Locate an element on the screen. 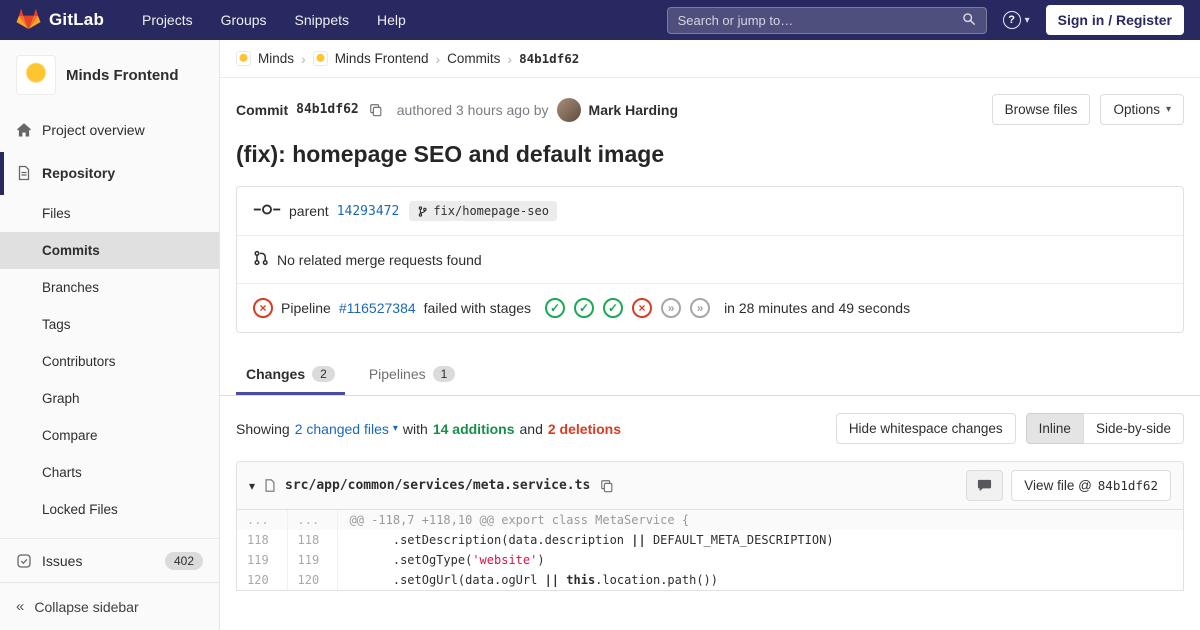  sidebar-item-label: Repository is located at coordinates (79, 173).